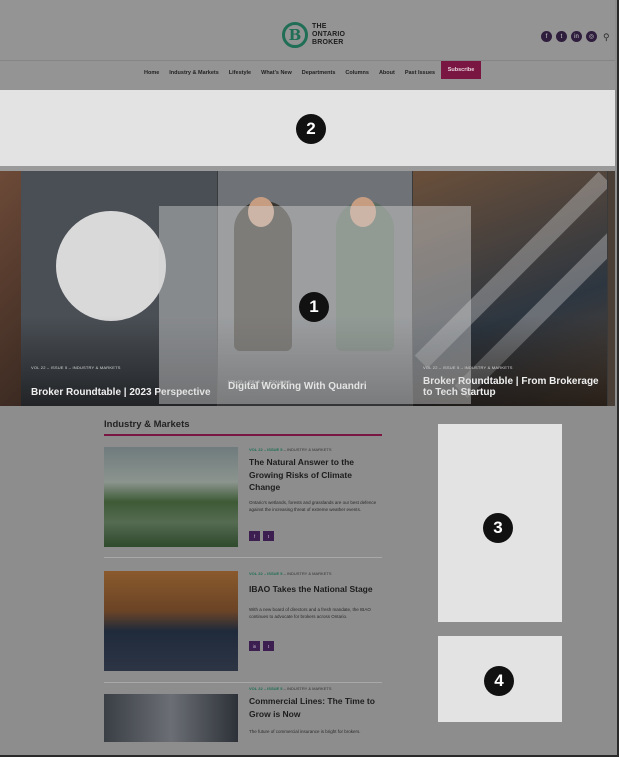 The width and height of the screenshot is (619, 757). Describe the element at coordinates (499, 681) in the screenshot. I see `badge-4: 4` at that location.